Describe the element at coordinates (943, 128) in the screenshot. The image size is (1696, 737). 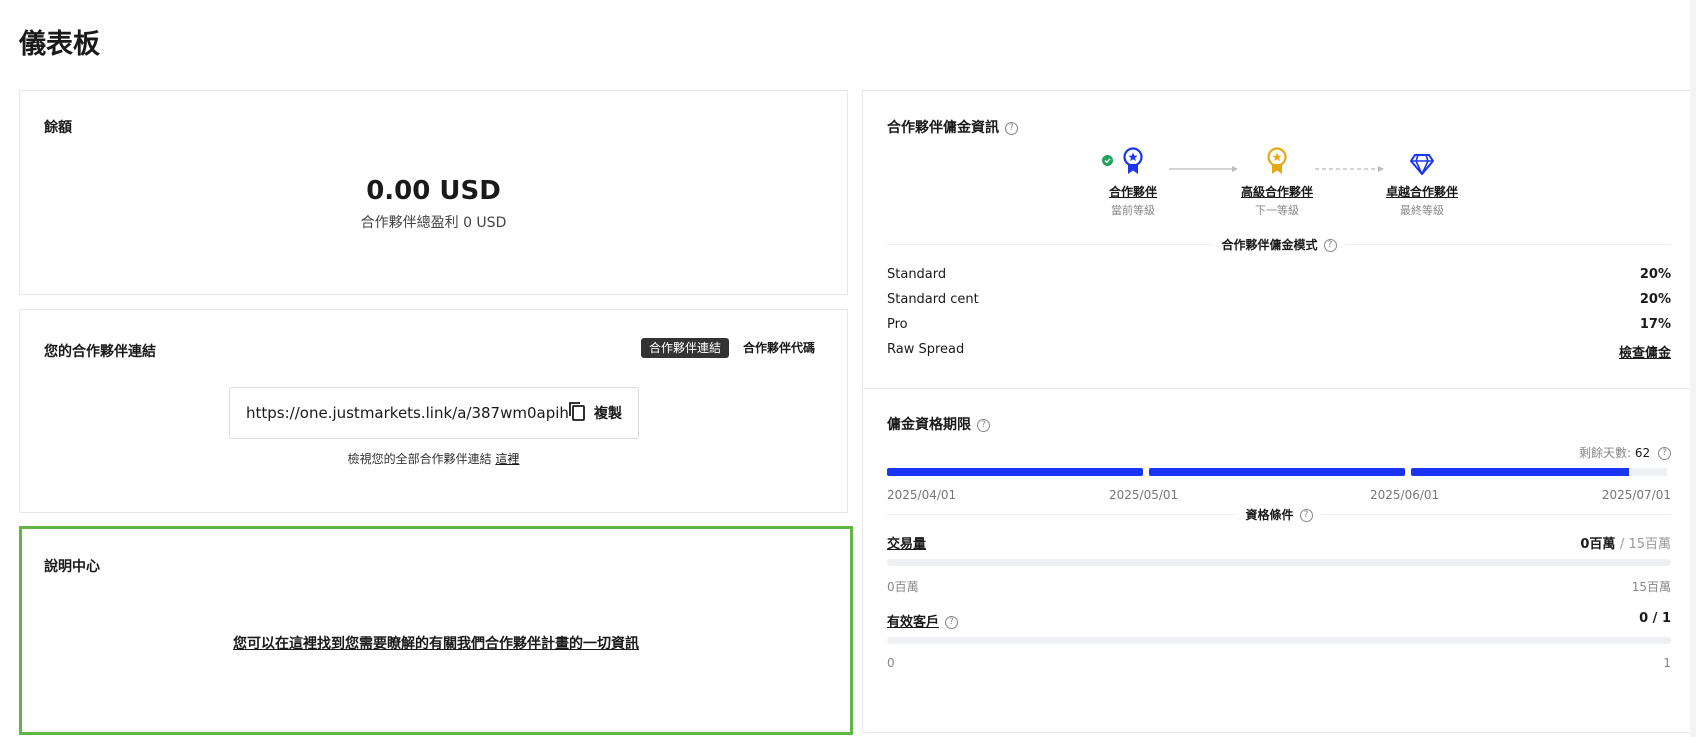
I see `commission-title-text: 合作夥伴傭金資訊` at that location.